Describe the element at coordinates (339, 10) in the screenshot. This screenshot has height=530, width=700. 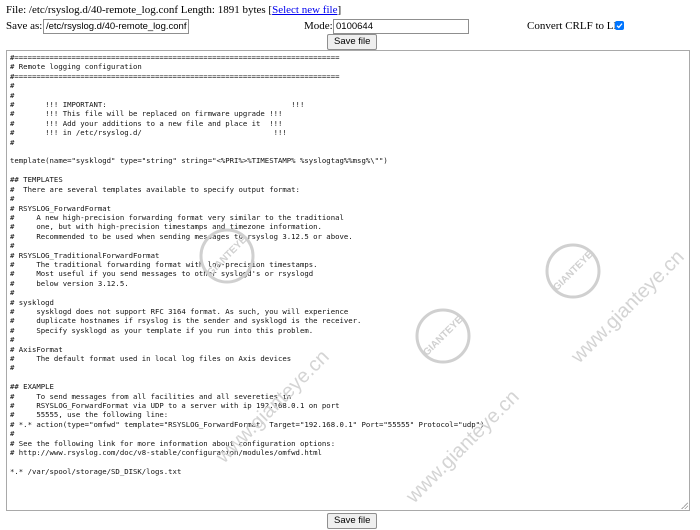
I see `file-info-suffix: ]` at that location.